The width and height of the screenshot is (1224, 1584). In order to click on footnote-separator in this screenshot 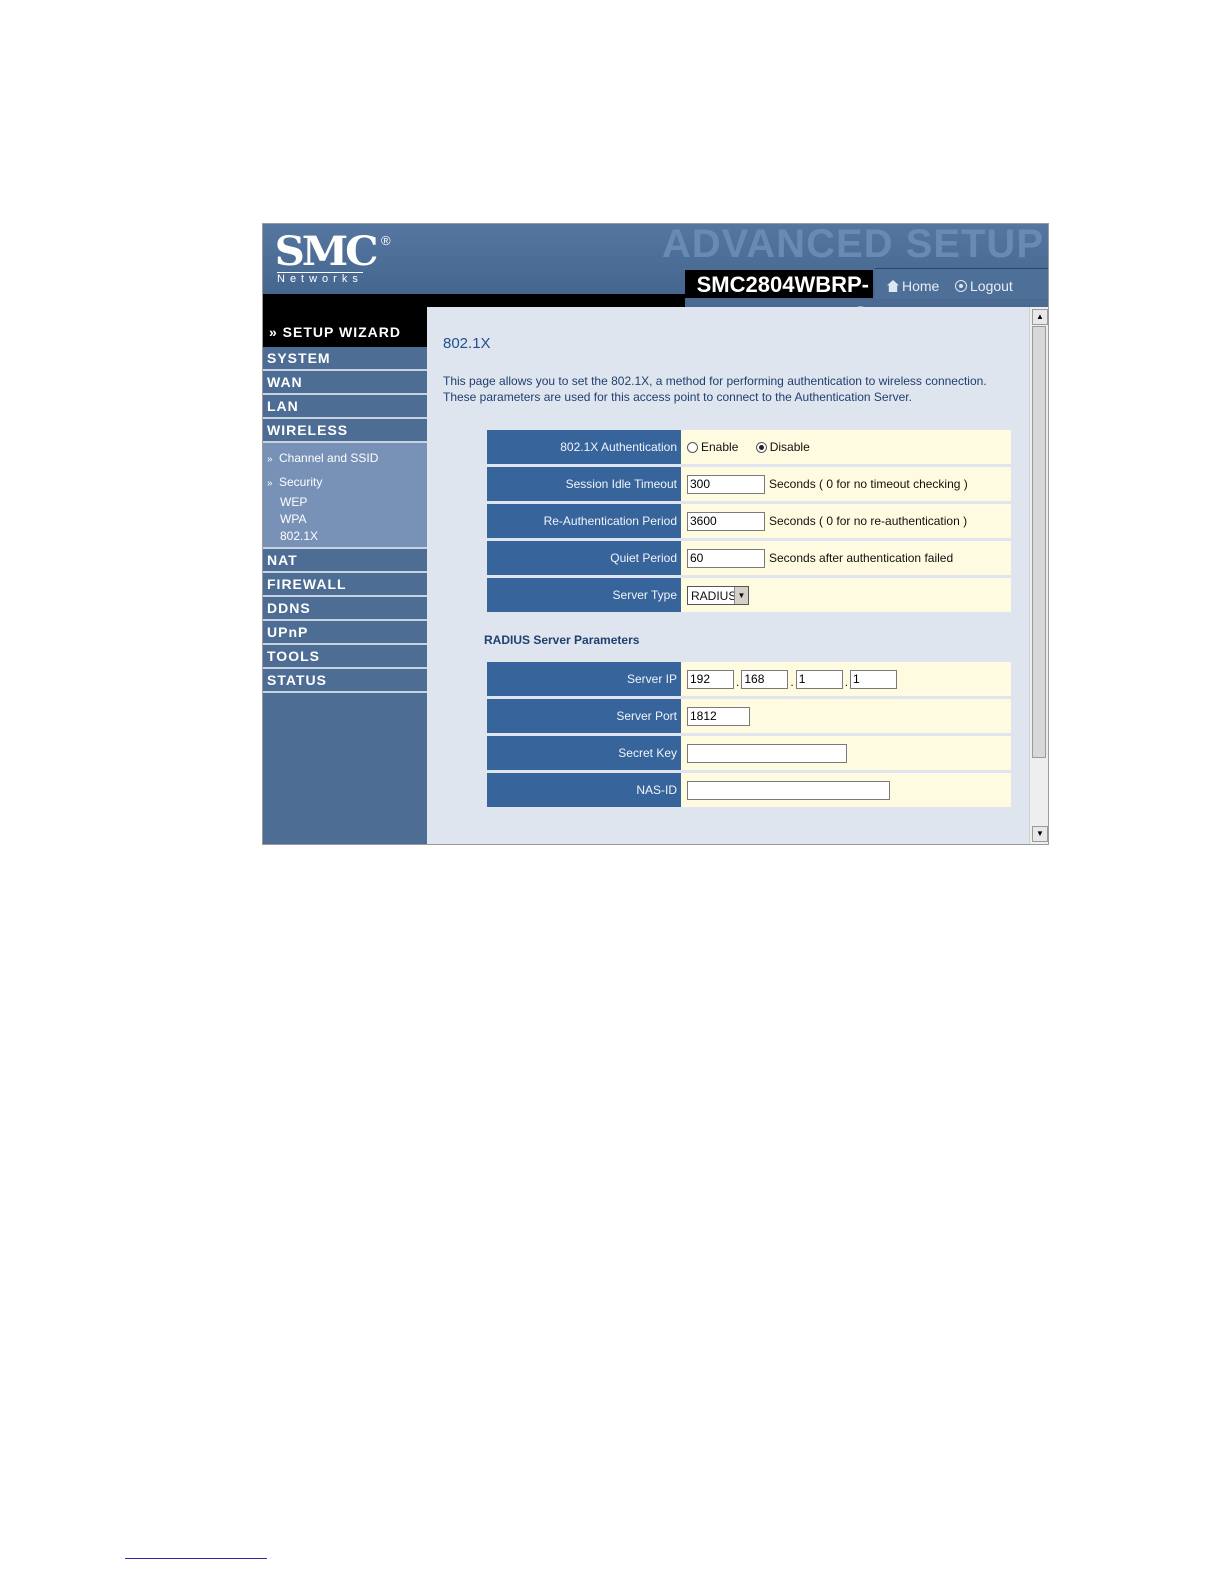, I will do `click(196, 1558)`.